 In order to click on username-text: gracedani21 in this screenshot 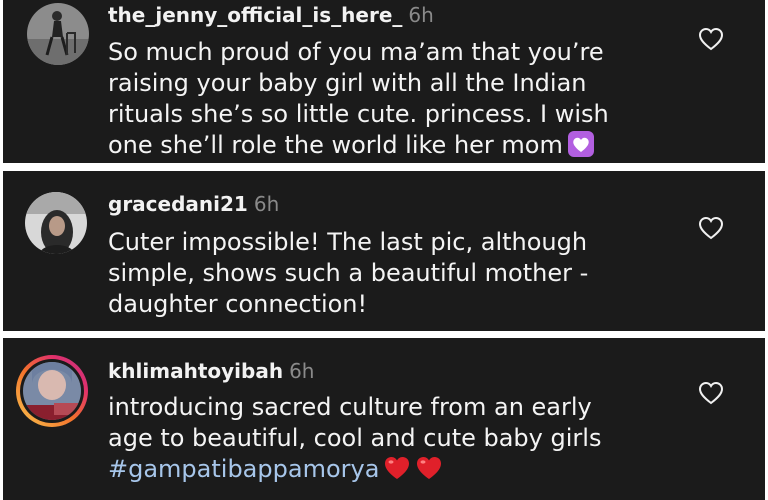, I will do `click(178, 204)`.